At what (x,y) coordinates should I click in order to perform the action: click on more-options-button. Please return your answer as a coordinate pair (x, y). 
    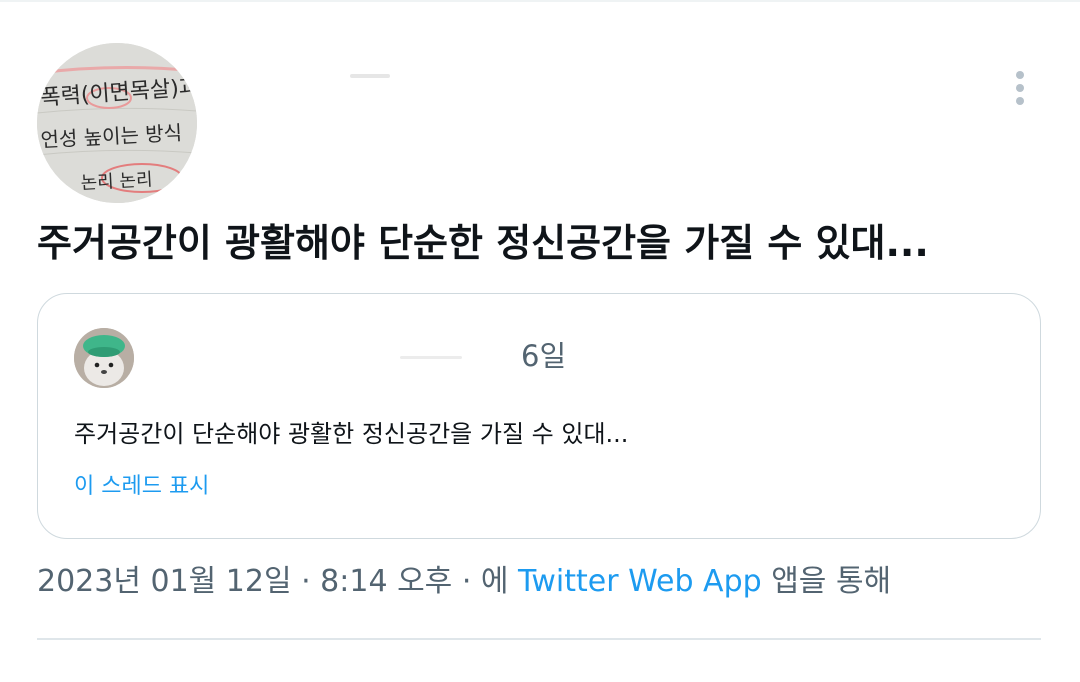
    Looking at the image, I should click on (1020, 88).